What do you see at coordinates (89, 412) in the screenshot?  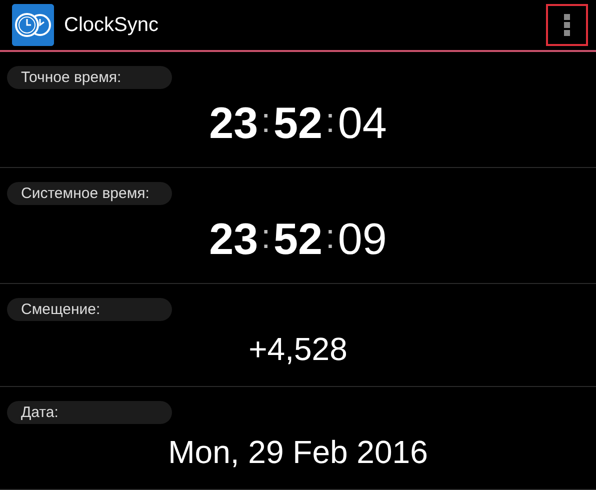 I see `section-label: Дата:` at bounding box center [89, 412].